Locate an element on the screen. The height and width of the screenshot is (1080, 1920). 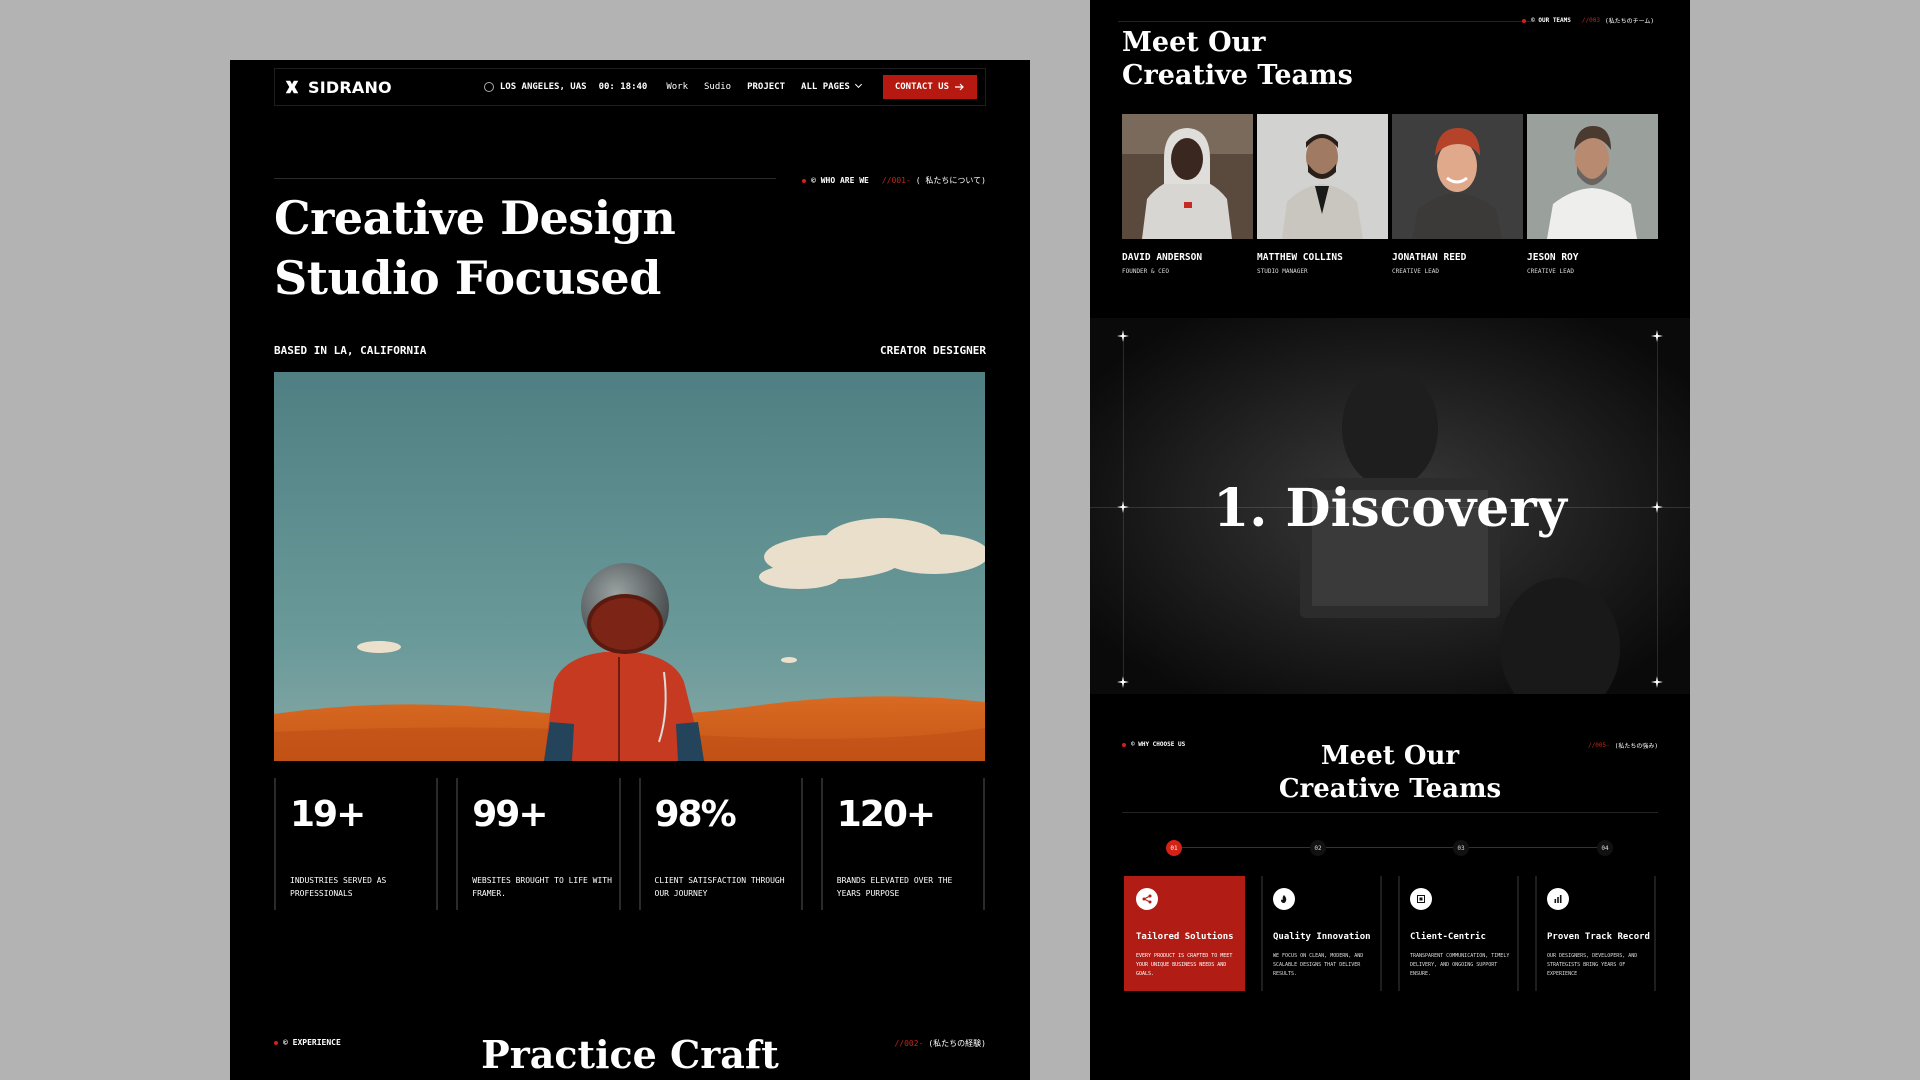
why-title-line-1: Meet Our is located at coordinates (1390, 756).